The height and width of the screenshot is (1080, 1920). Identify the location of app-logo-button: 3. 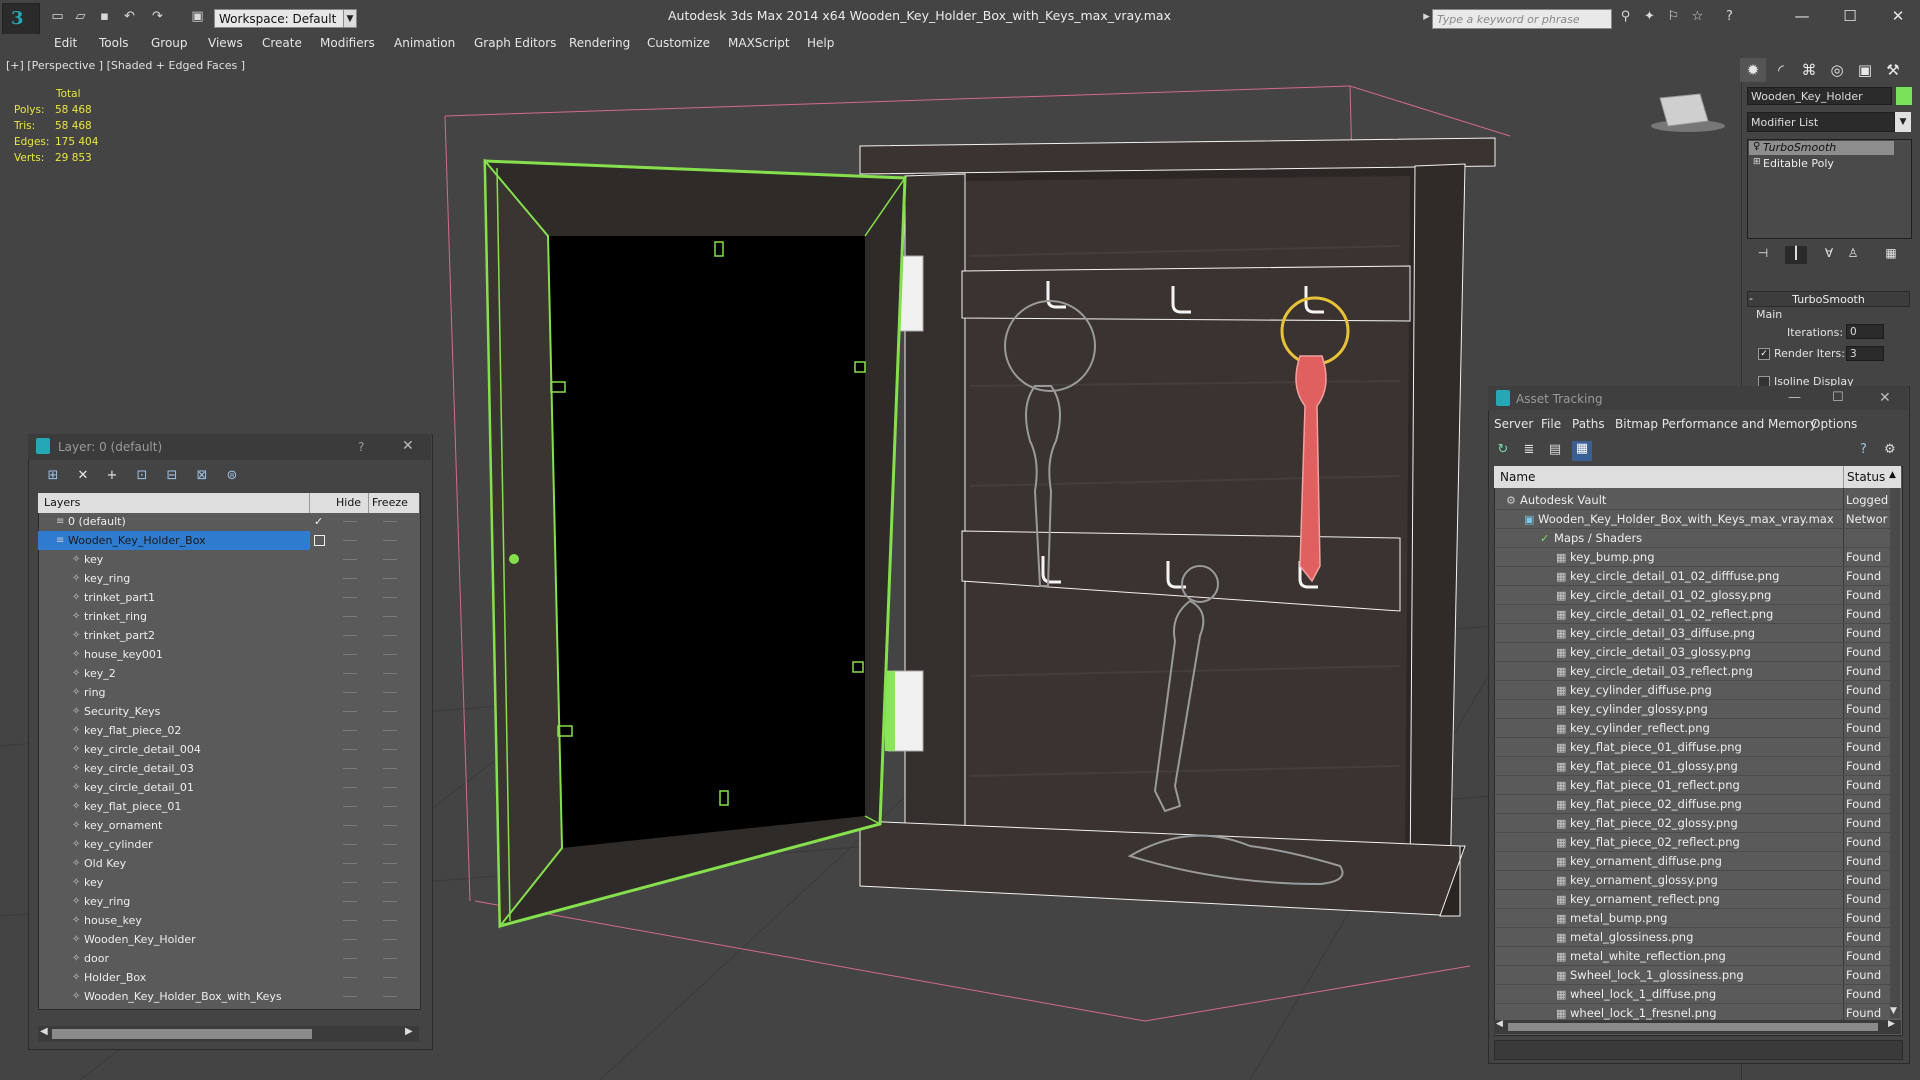
(21, 19).